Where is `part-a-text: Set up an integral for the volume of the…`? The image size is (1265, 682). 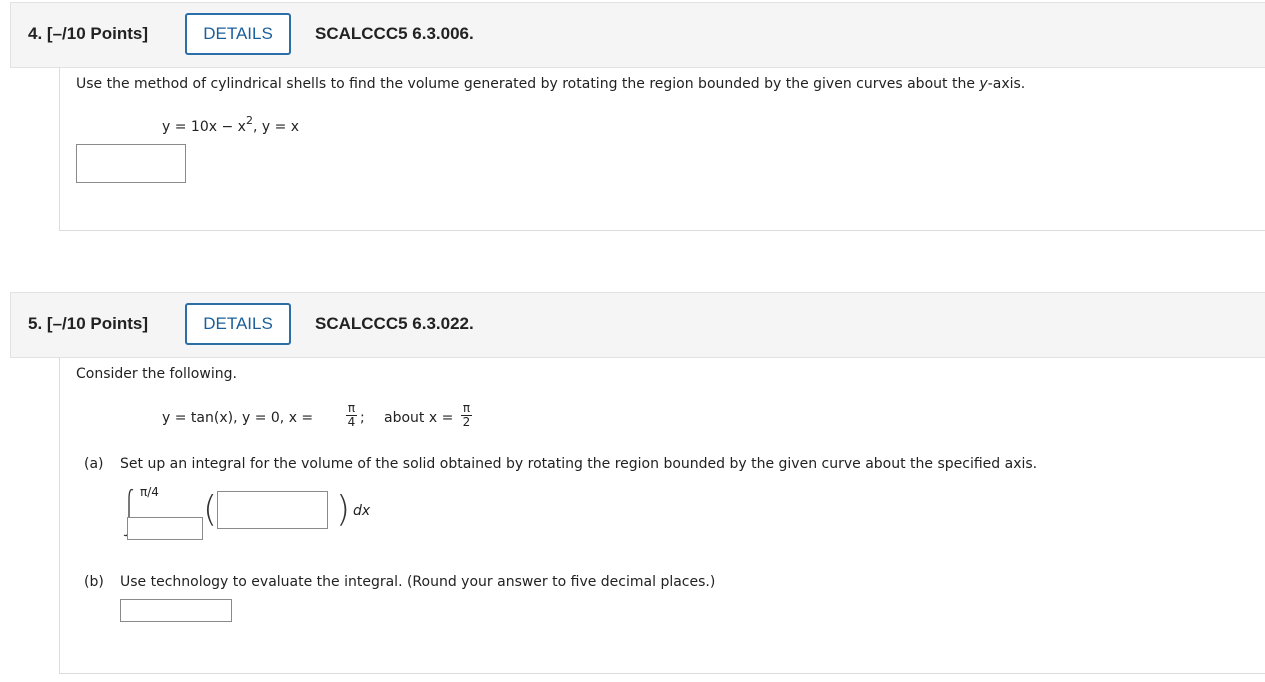
part-a-text: Set up an integral for the volume of the… is located at coordinates (579, 464).